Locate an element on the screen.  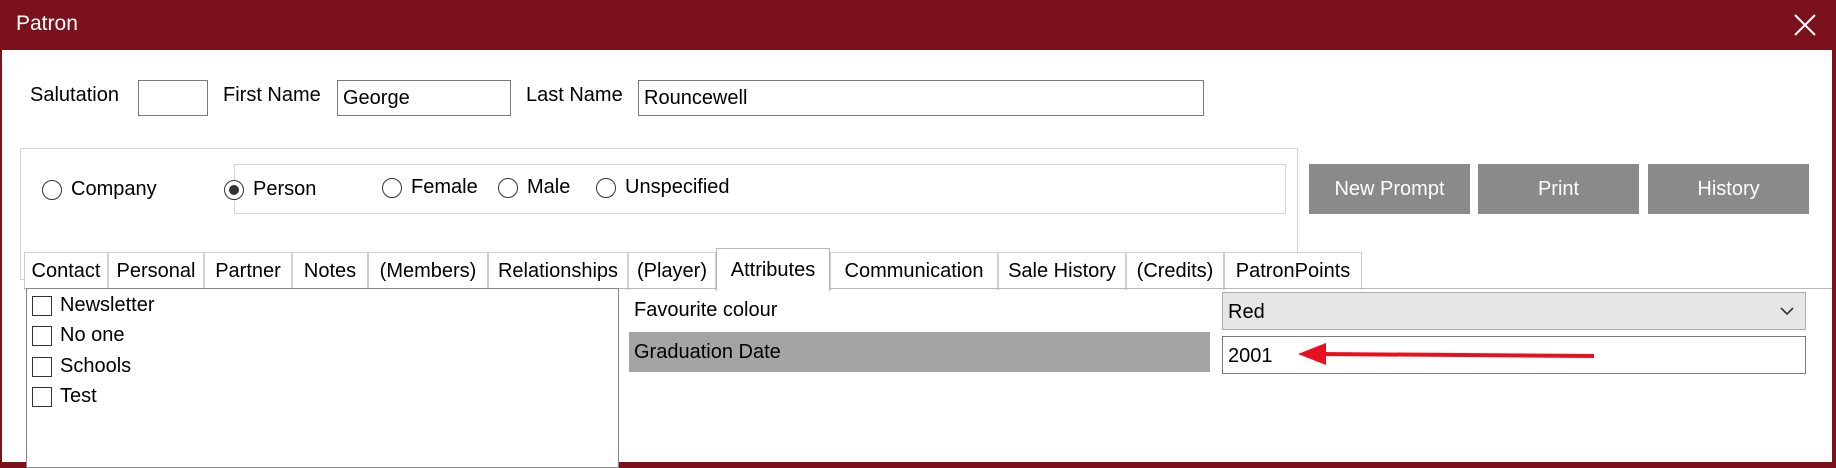
checklist-label: Test is located at coordinates (78, 396).